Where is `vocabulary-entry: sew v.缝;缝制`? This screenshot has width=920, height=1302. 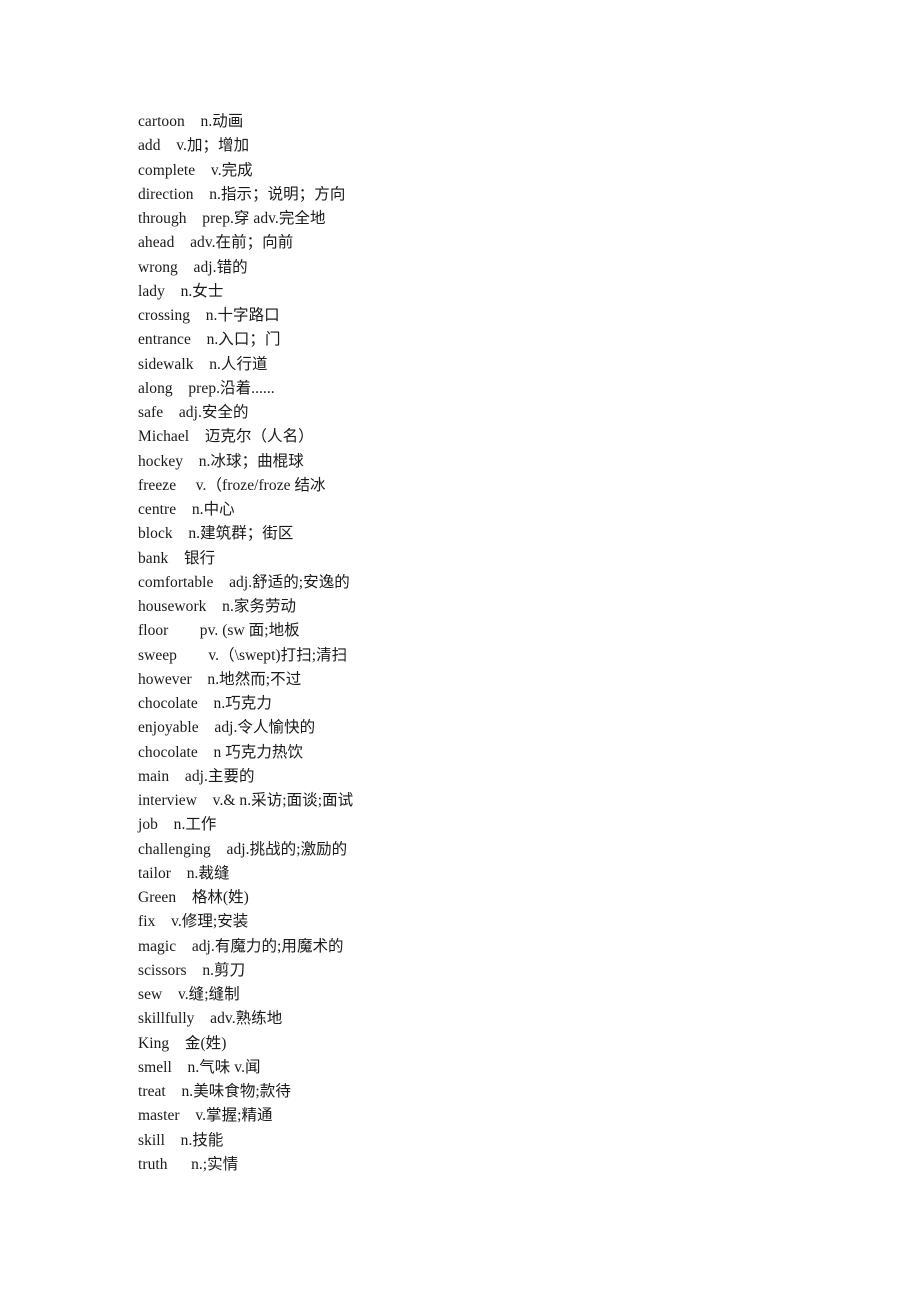 vocabulary-entry: sew v.缝;缝制 is located at coordinates (189, 994).